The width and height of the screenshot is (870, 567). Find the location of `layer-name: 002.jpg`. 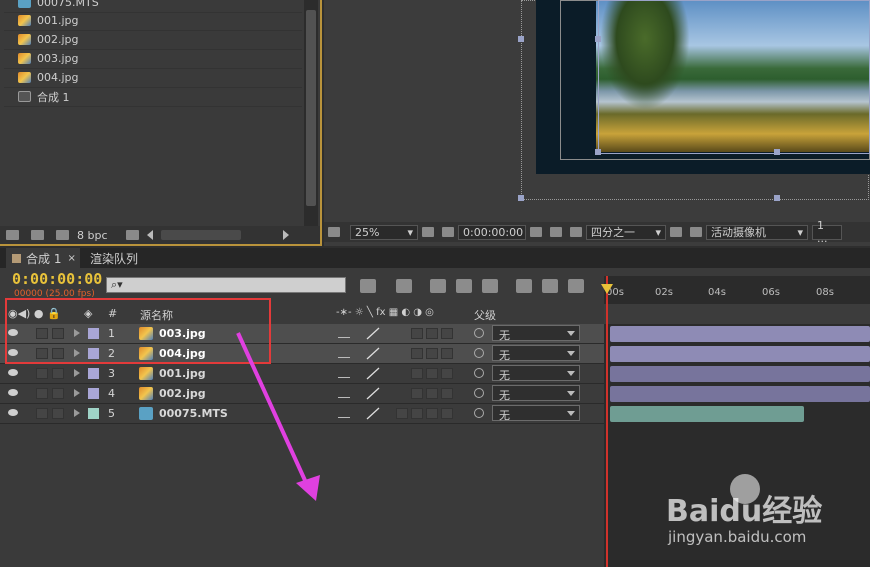

layer-name: 002.jpg is located at coordinates (182, 393).